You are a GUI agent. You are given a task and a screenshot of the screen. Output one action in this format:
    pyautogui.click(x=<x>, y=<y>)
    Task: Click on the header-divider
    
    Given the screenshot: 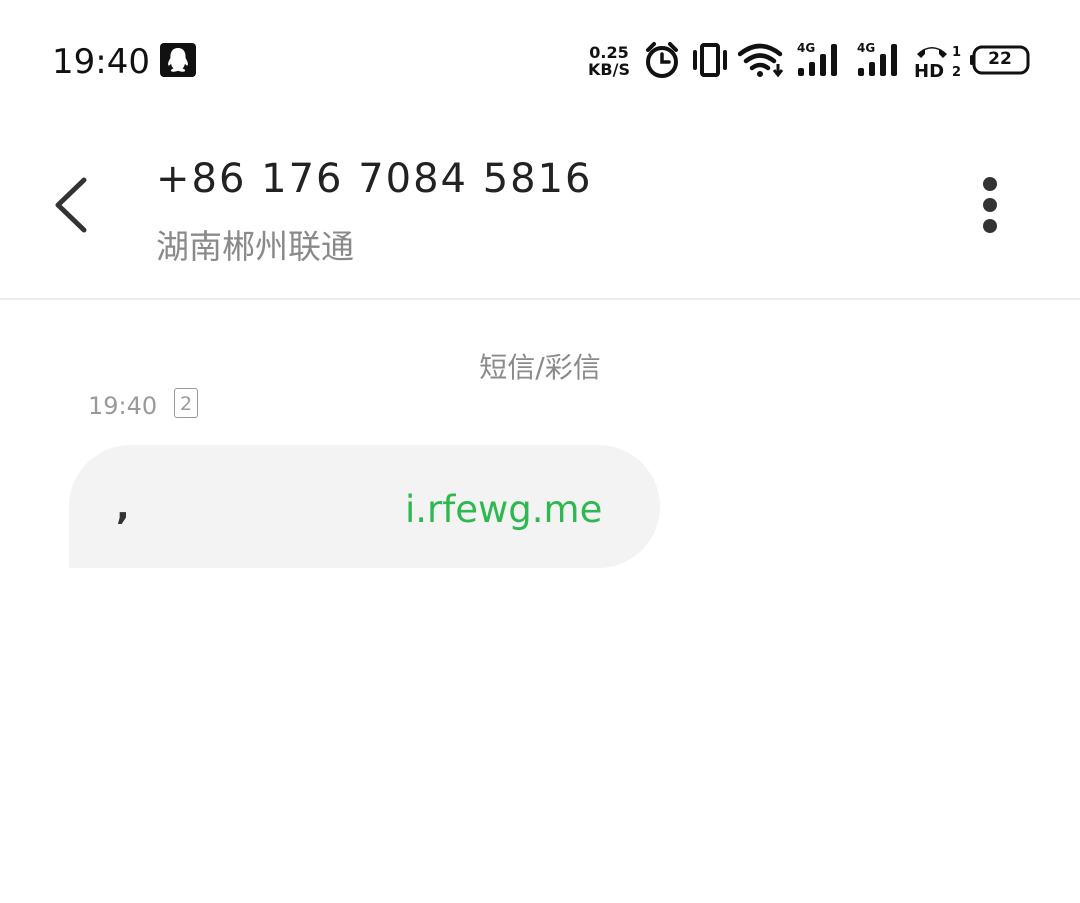 What is the action you would take?
    pyautogui.click(x=540, y=299)
    